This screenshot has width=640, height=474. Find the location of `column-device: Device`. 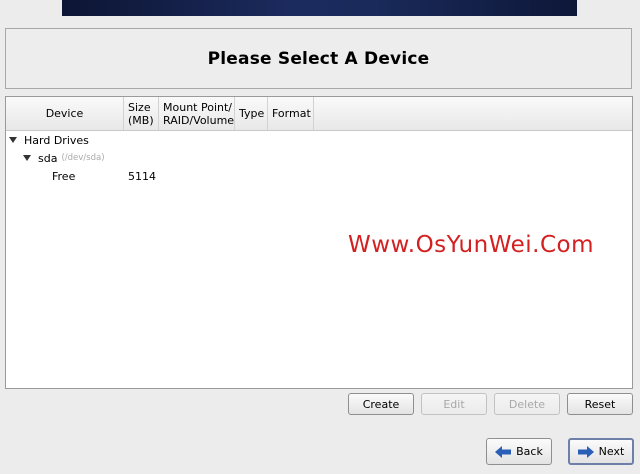

column-device: Device is located at coordinates (65, 113).